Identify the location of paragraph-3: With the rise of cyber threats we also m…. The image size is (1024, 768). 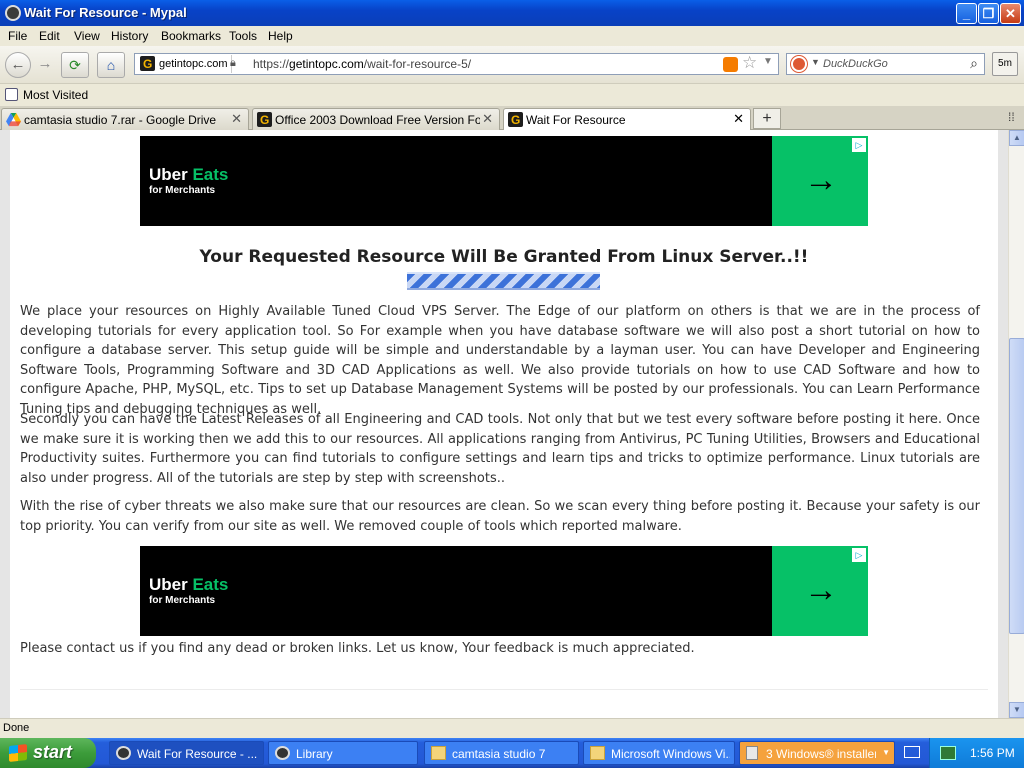
(500, 516).